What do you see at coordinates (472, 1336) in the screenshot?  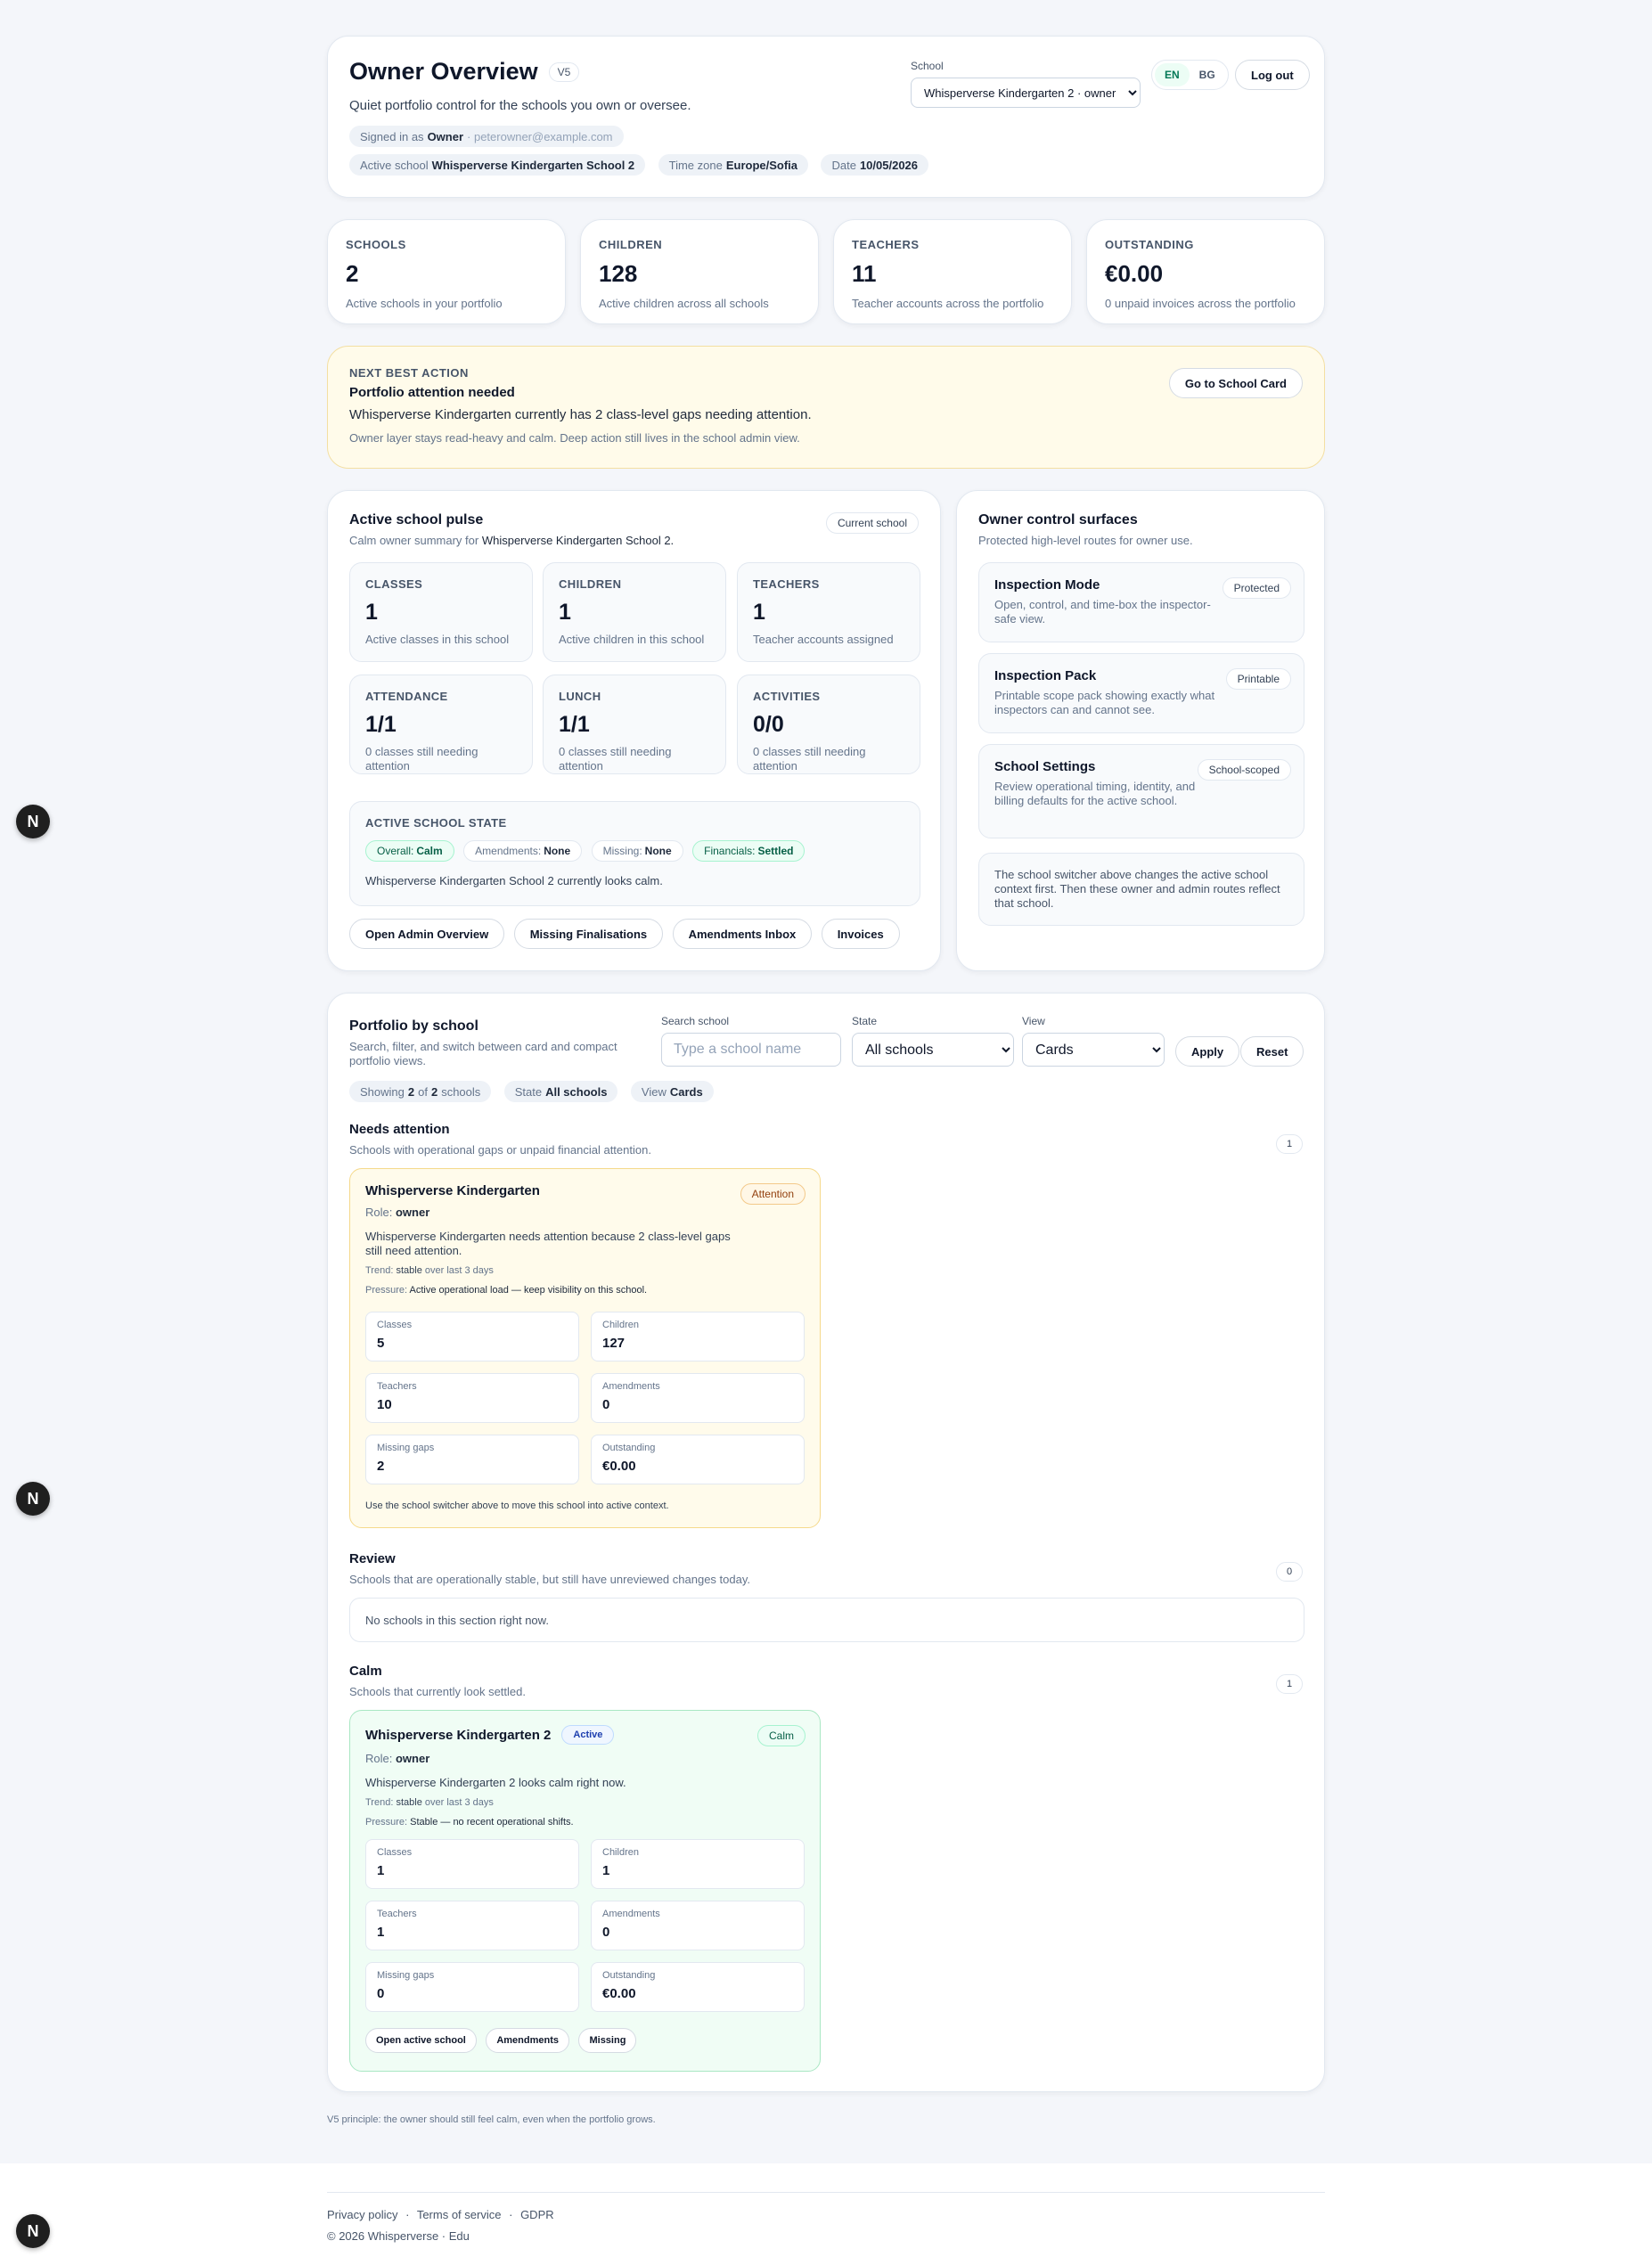 I see `metric-classes: Classes 5` at bounding box center [472, 1336].